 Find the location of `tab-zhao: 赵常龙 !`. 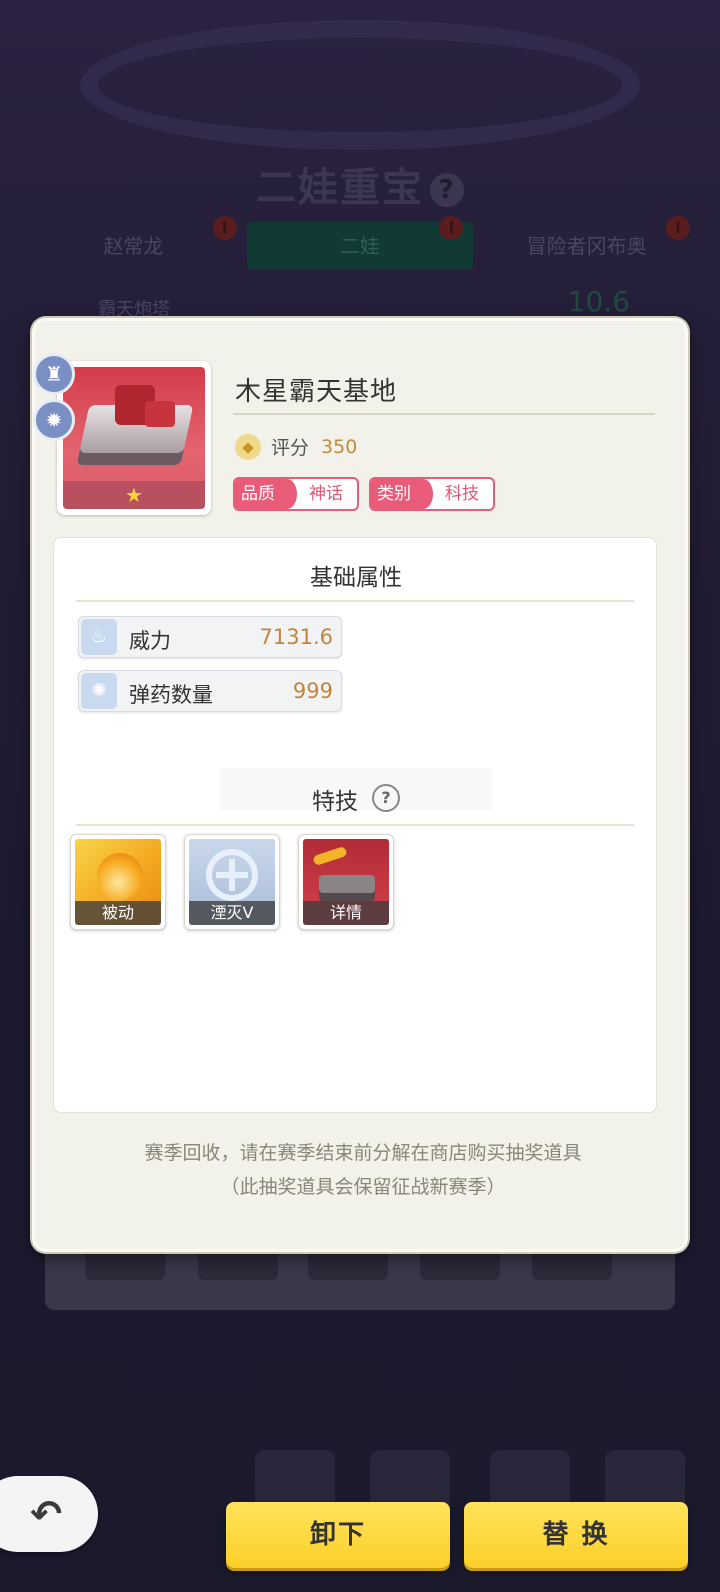

tab-zhao: 赵常龙 ! is located at coordinates (133, 243).